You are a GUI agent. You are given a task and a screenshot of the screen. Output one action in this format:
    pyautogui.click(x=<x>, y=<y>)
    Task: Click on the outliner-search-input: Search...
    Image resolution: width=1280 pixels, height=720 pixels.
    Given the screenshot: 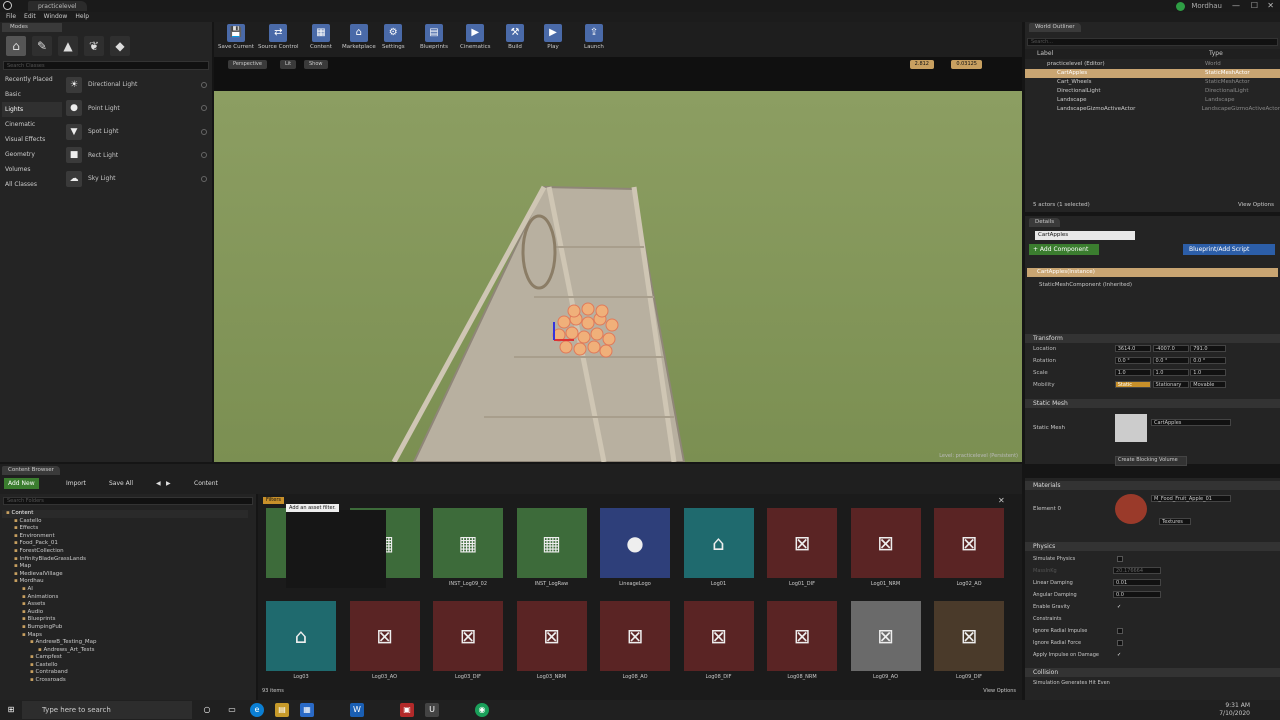 What is the action you would take?
    pyautogui.click(x=1152, y=42)
    